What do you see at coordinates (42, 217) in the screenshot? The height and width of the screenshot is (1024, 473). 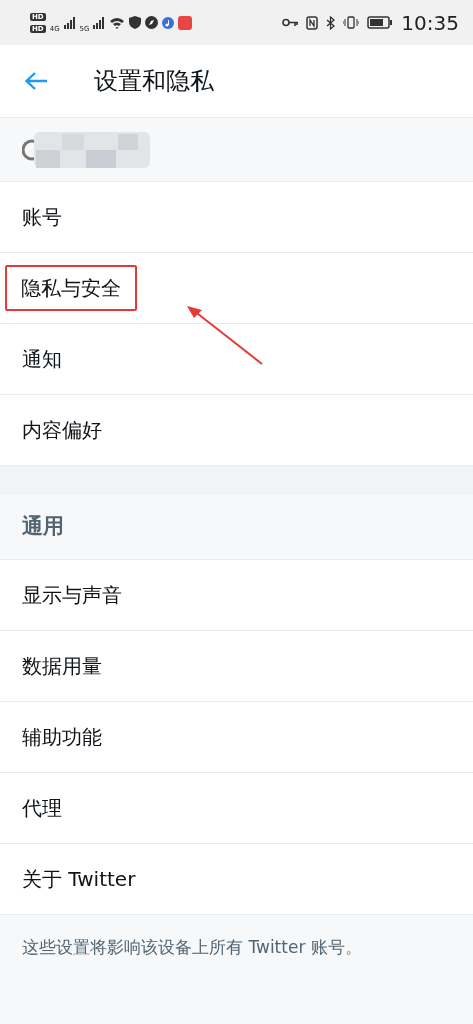 I see `item-label: 账号` at bounding box center [42, 217].